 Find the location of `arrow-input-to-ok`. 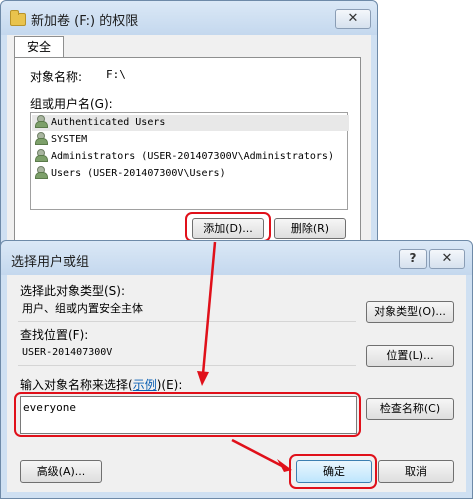

arrow-input-to-ok is located at coordinates (257, 453).